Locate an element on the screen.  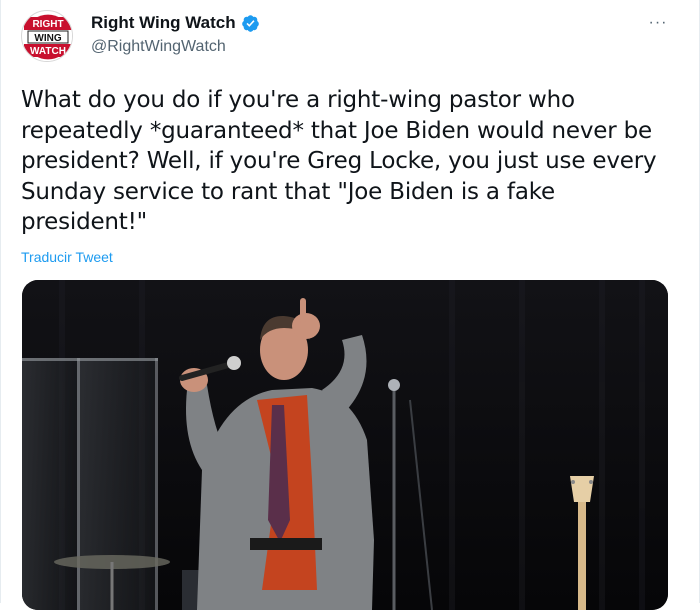
avatar: RIGHT WING WATCH is located at coordinates (47, 36).